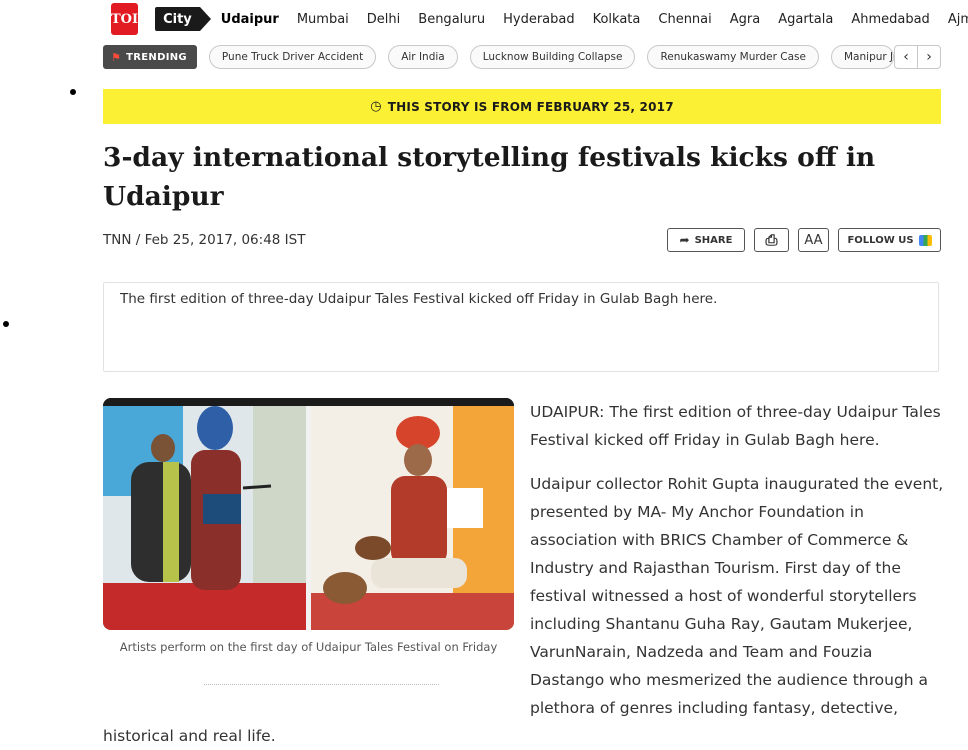  What do you see at coordinates (323, 19) in the screenshot?
I see `city-link-mumbai: Mumbai` at bounding box center [323, 19].